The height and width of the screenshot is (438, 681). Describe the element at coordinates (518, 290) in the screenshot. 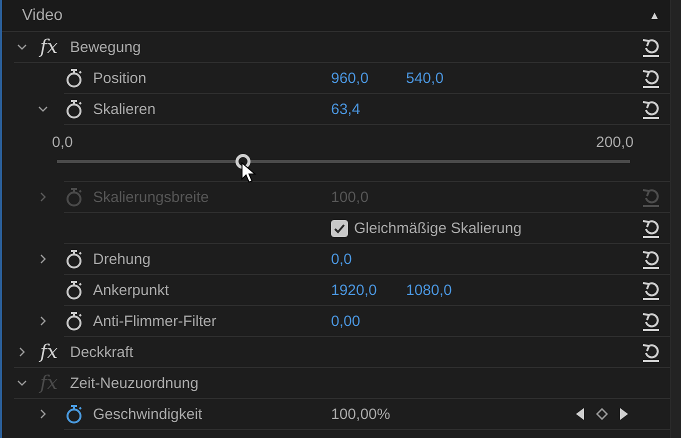

I see `parameter-value: 1080,0` at that location.